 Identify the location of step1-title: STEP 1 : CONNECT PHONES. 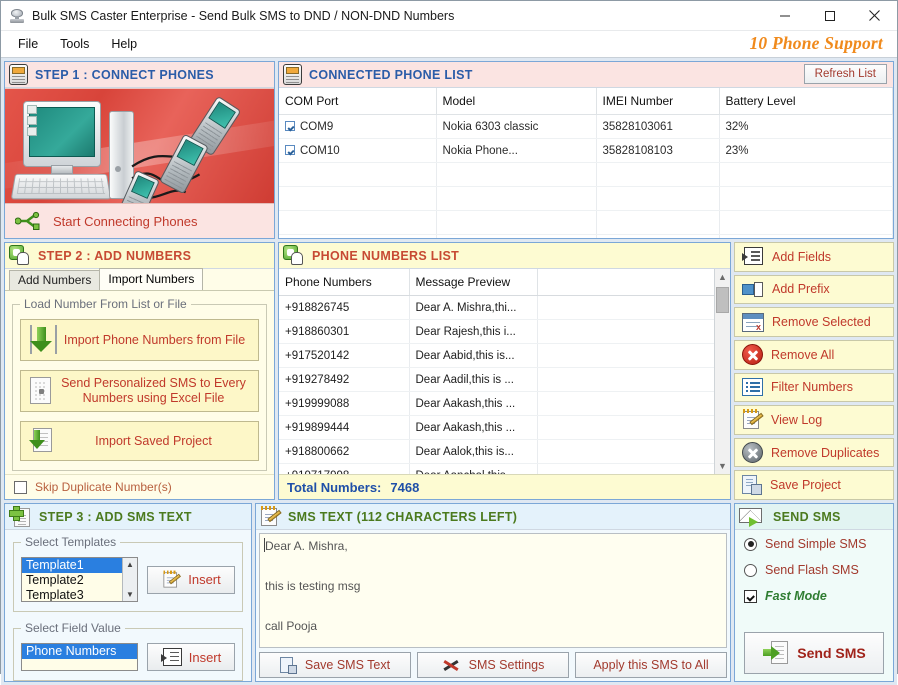
(124, 74).